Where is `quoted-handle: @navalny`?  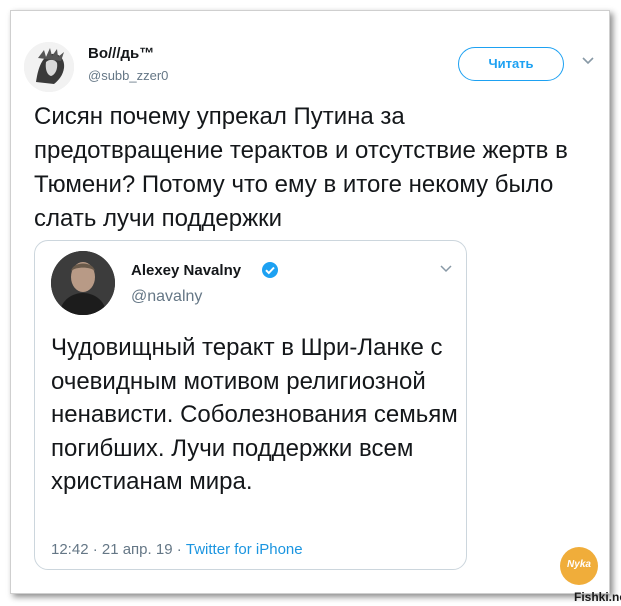 quoted-handle: @navalny is located at coordinates (166, 297).